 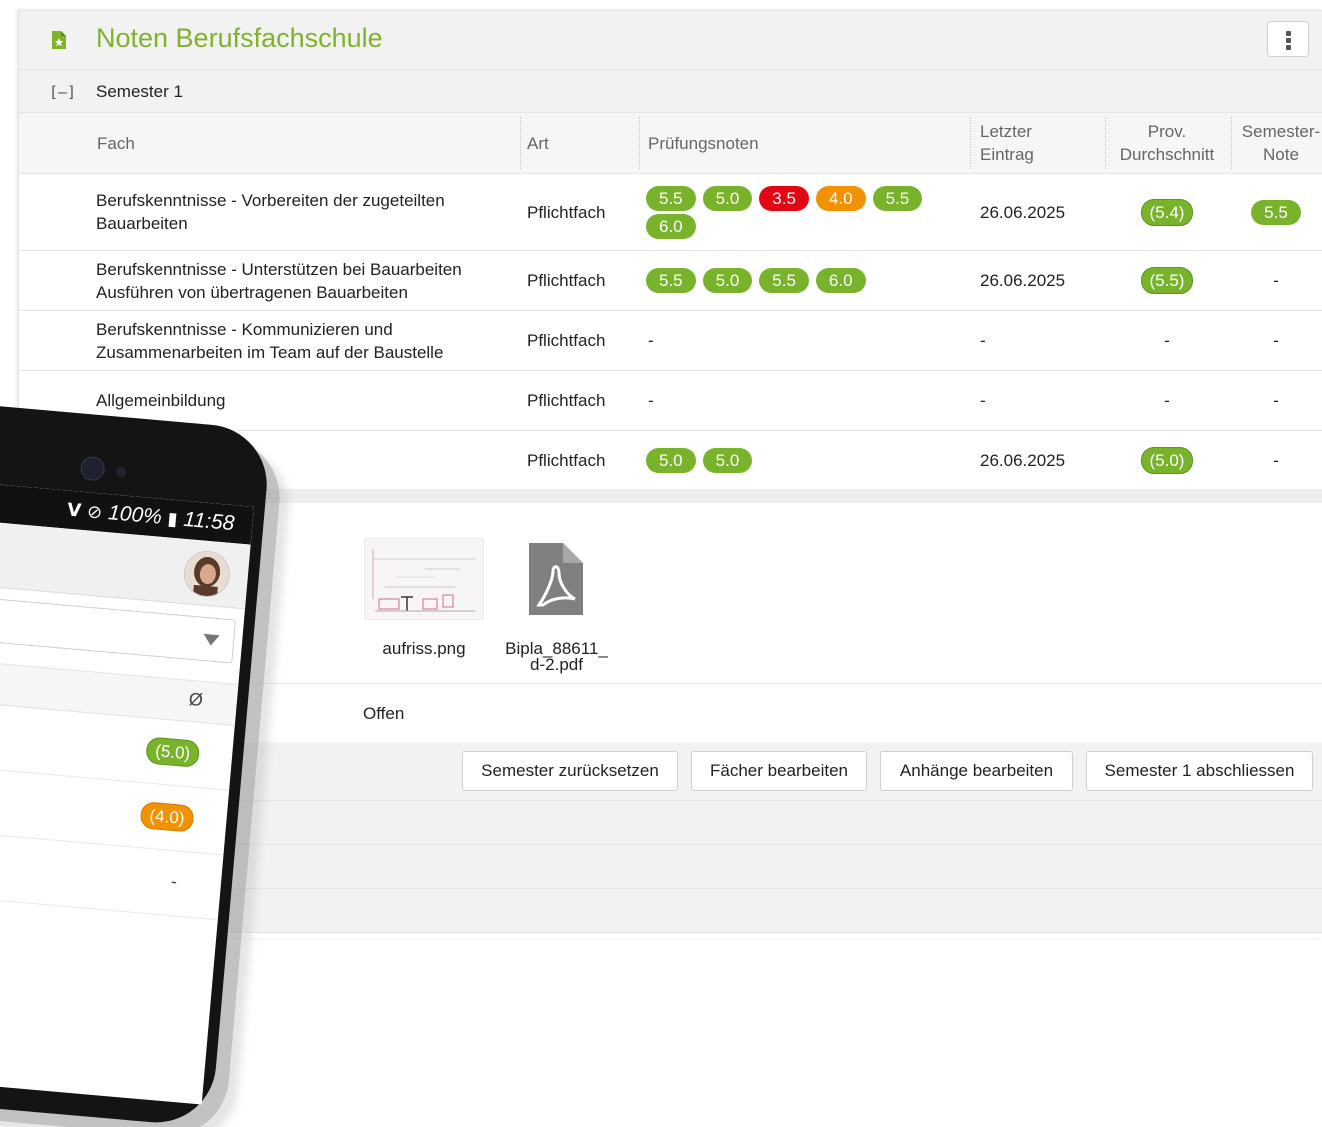 What do you see at coordinates (116, 143) in the screenshot?
I see `col-fach: Fach` at bounding box center [116, 143].